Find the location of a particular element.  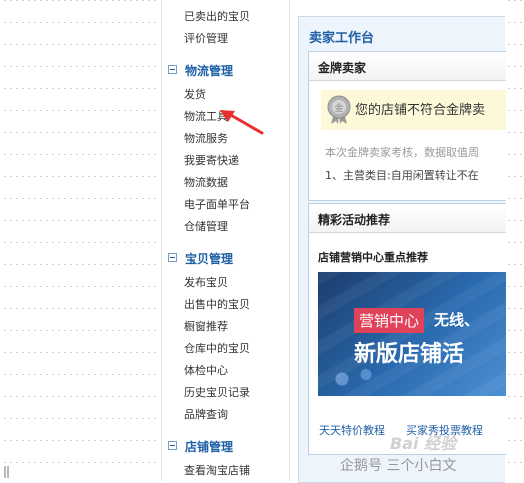

sidebar-item-publish-item: 发布宝贝 is located at coordinates (206, 282).